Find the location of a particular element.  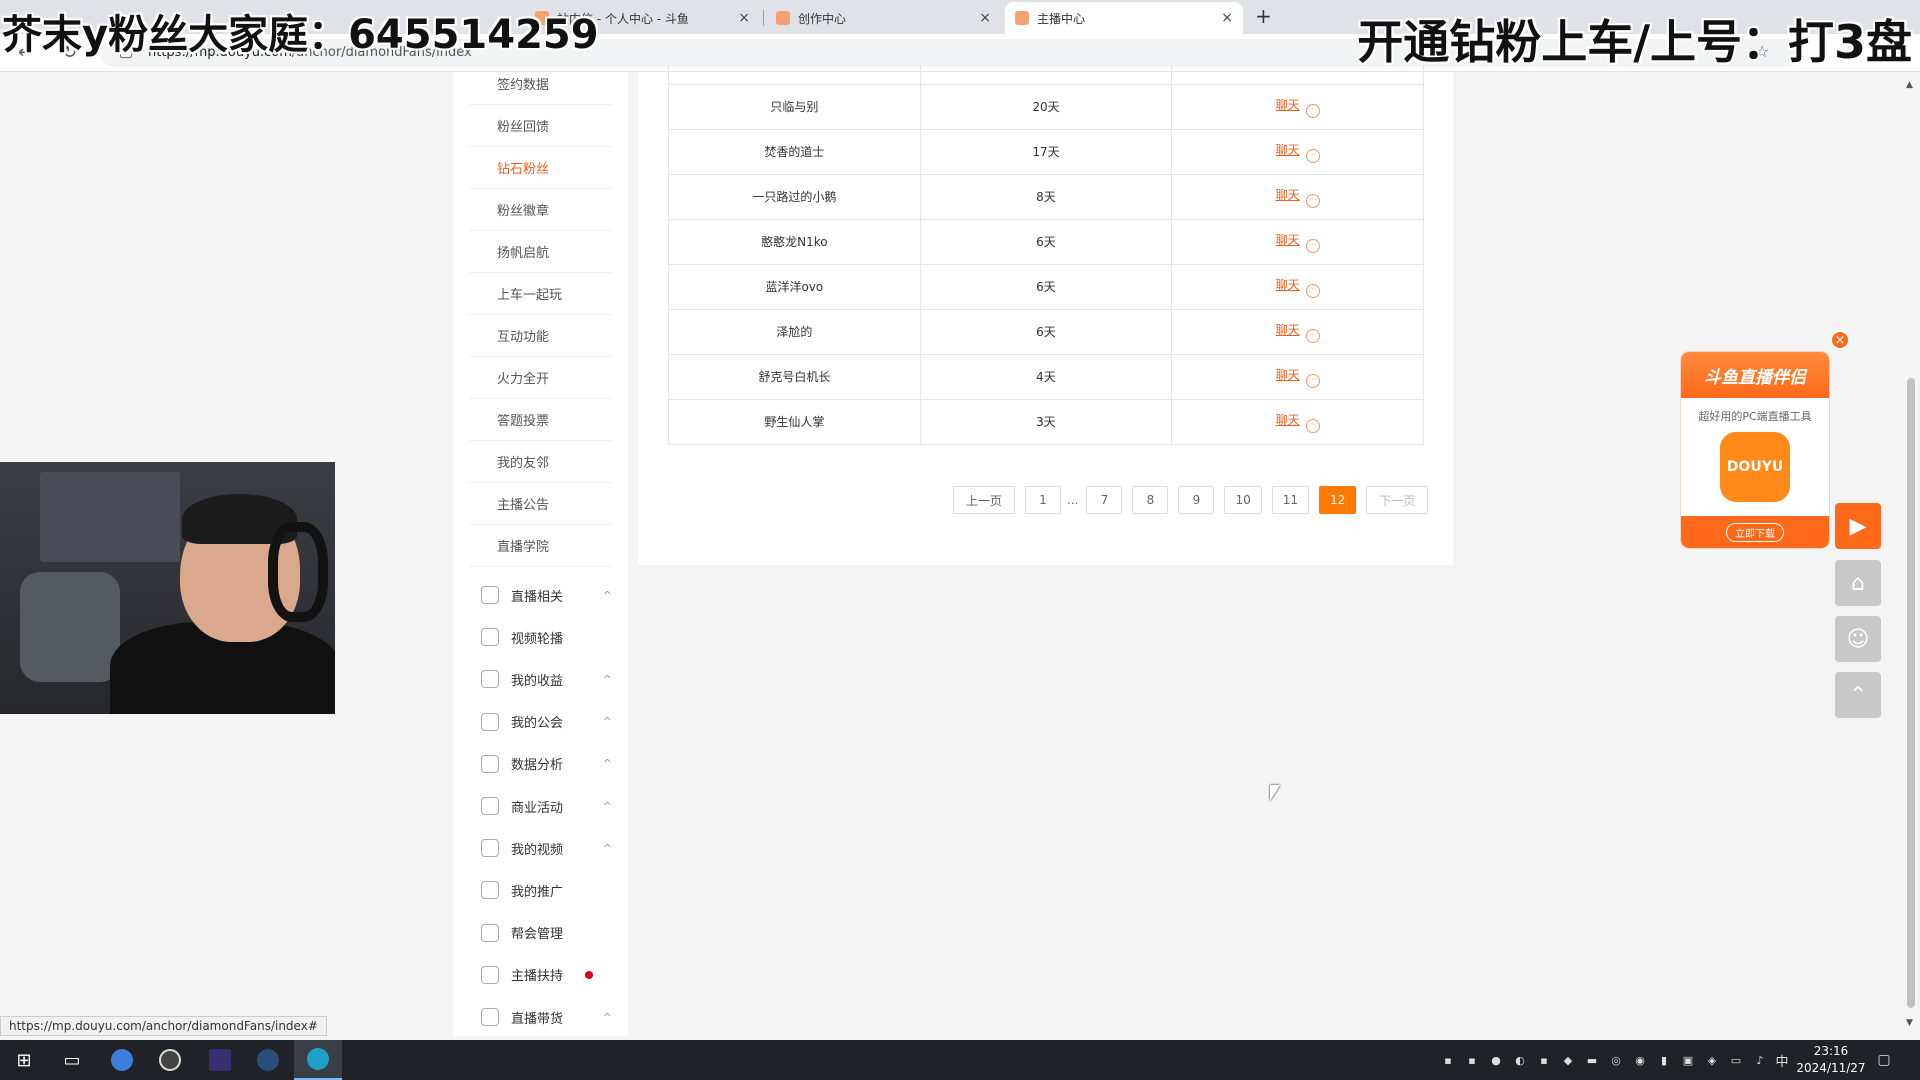

taskbar-app-steam is located at coordinates (268, 1060).